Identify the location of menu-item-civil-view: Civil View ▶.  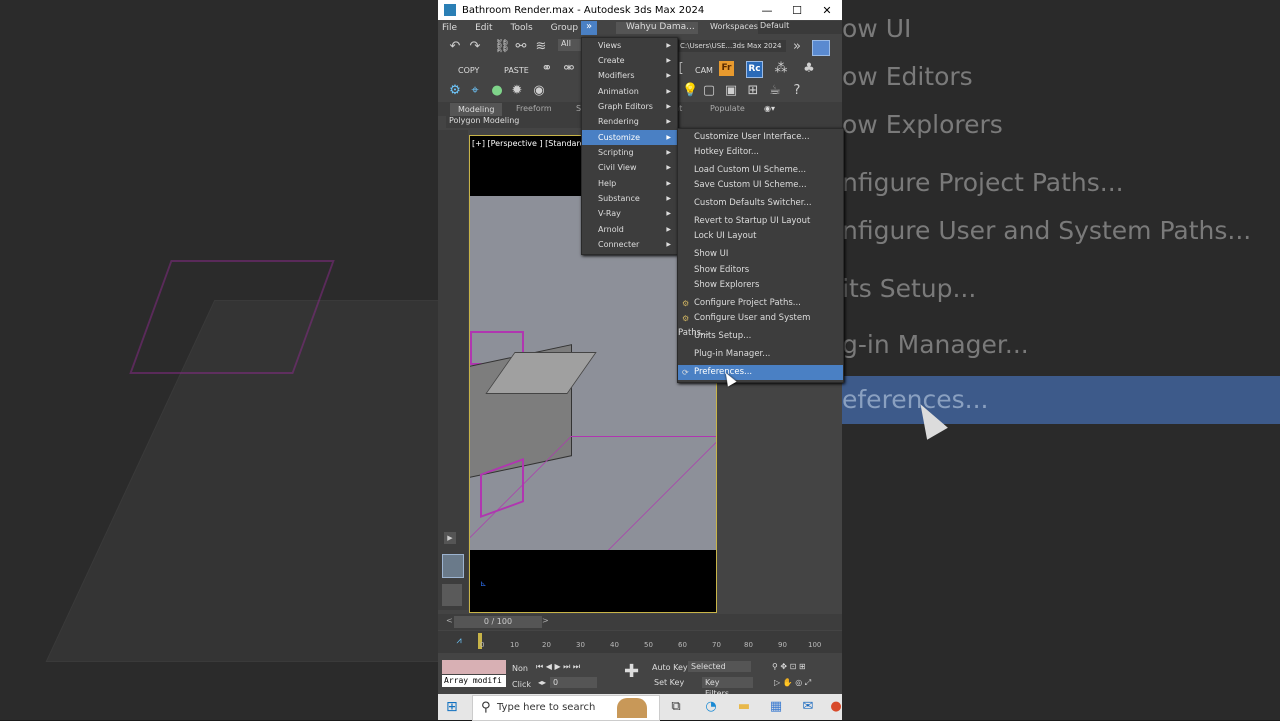
(629, 167).